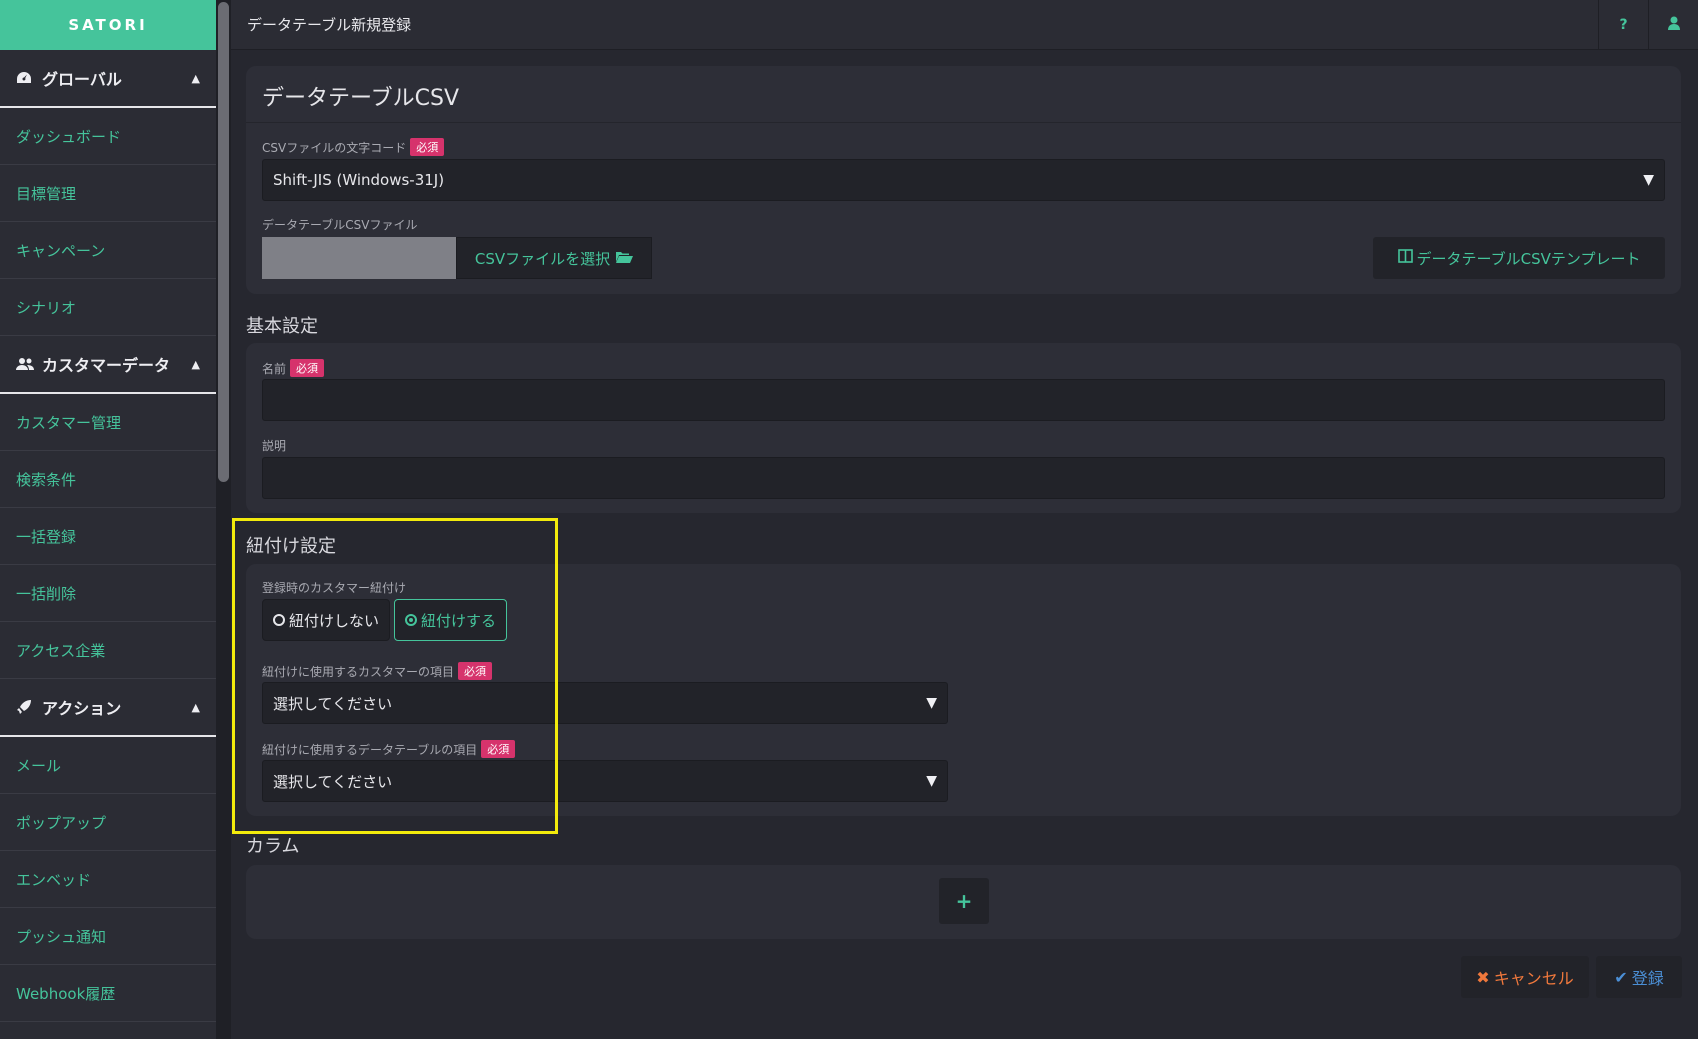 The height and width of the screenshot is (1039, 1698). I want to click on csv-template-label: データテーブルCSVテンプレート, so click(1528, 258).